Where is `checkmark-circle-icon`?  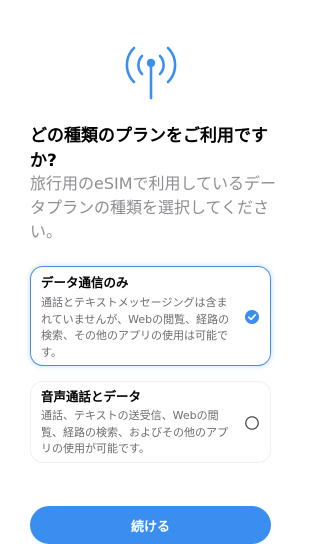
checkmark-circle-icon is located at coordinates (252, 317).